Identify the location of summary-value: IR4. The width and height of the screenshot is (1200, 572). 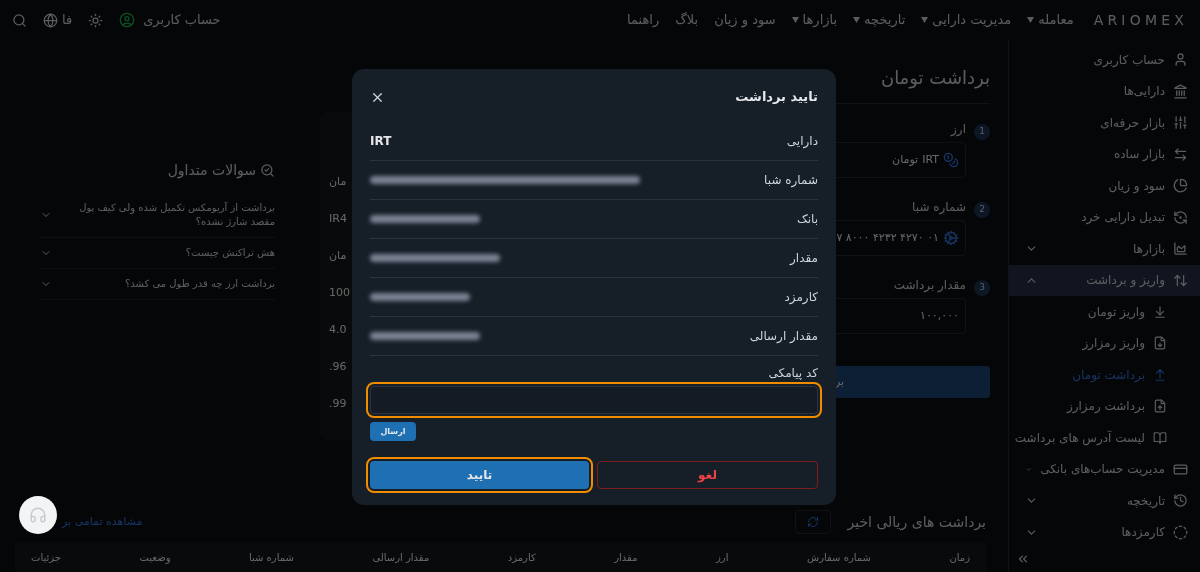
(338, 219).